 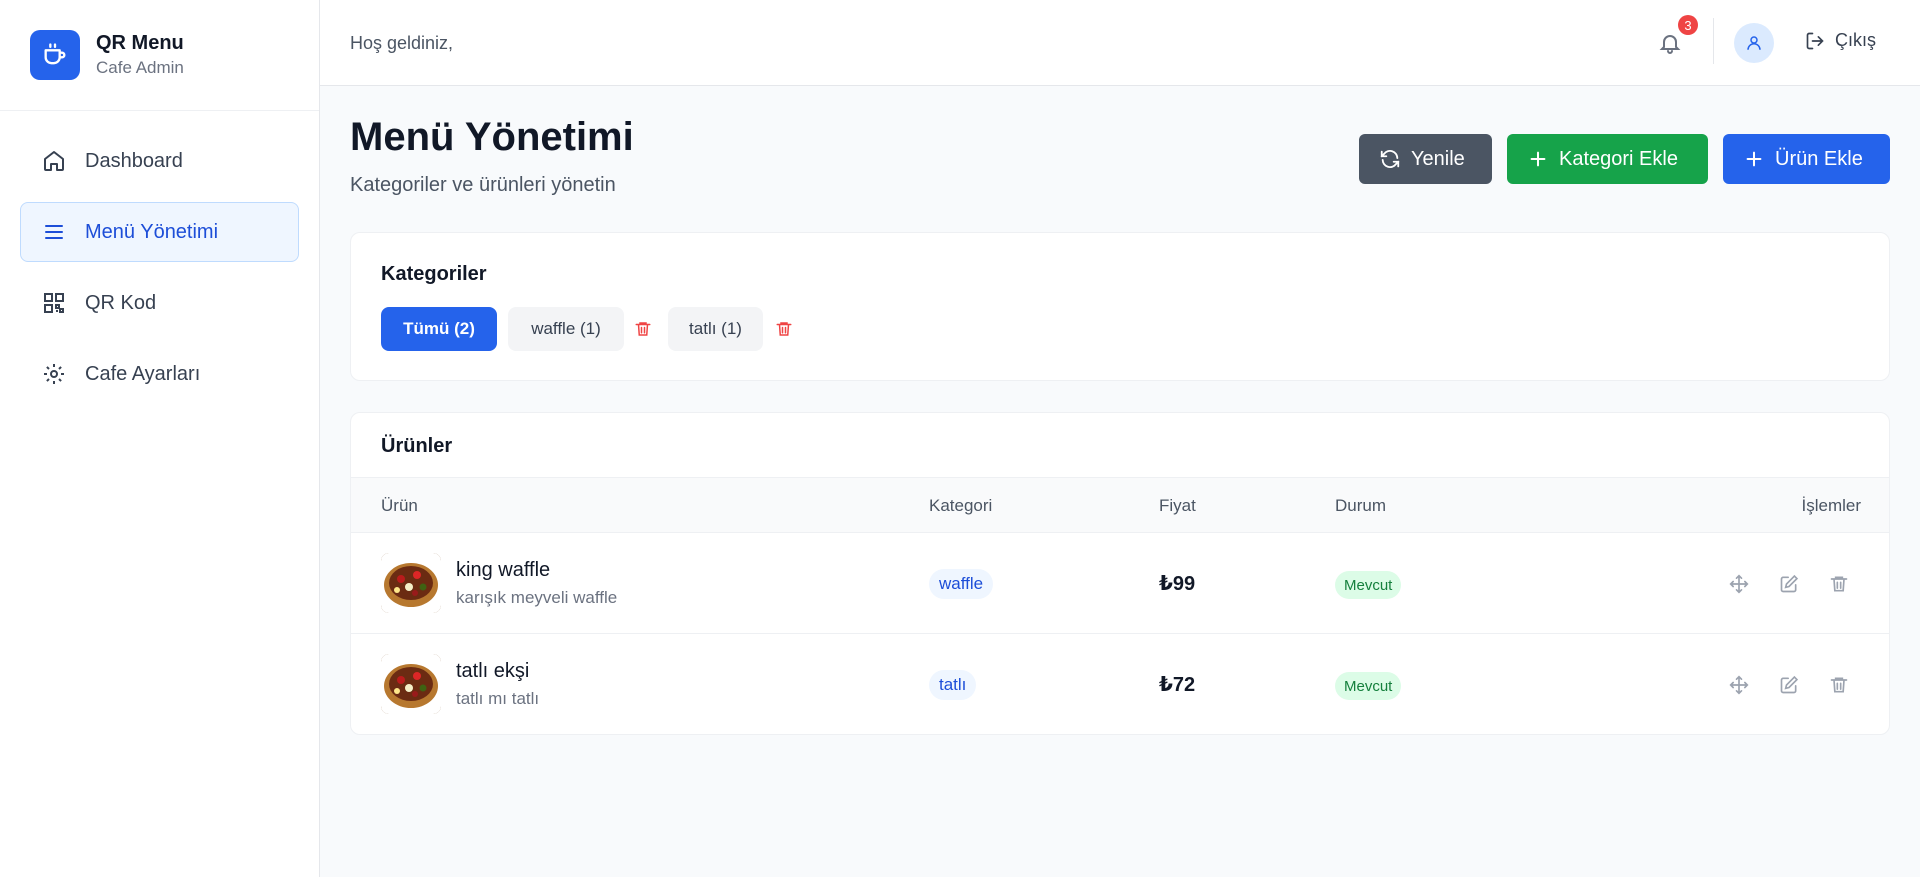 I want to click on refresh-icon, so click(x=1390, y=159).